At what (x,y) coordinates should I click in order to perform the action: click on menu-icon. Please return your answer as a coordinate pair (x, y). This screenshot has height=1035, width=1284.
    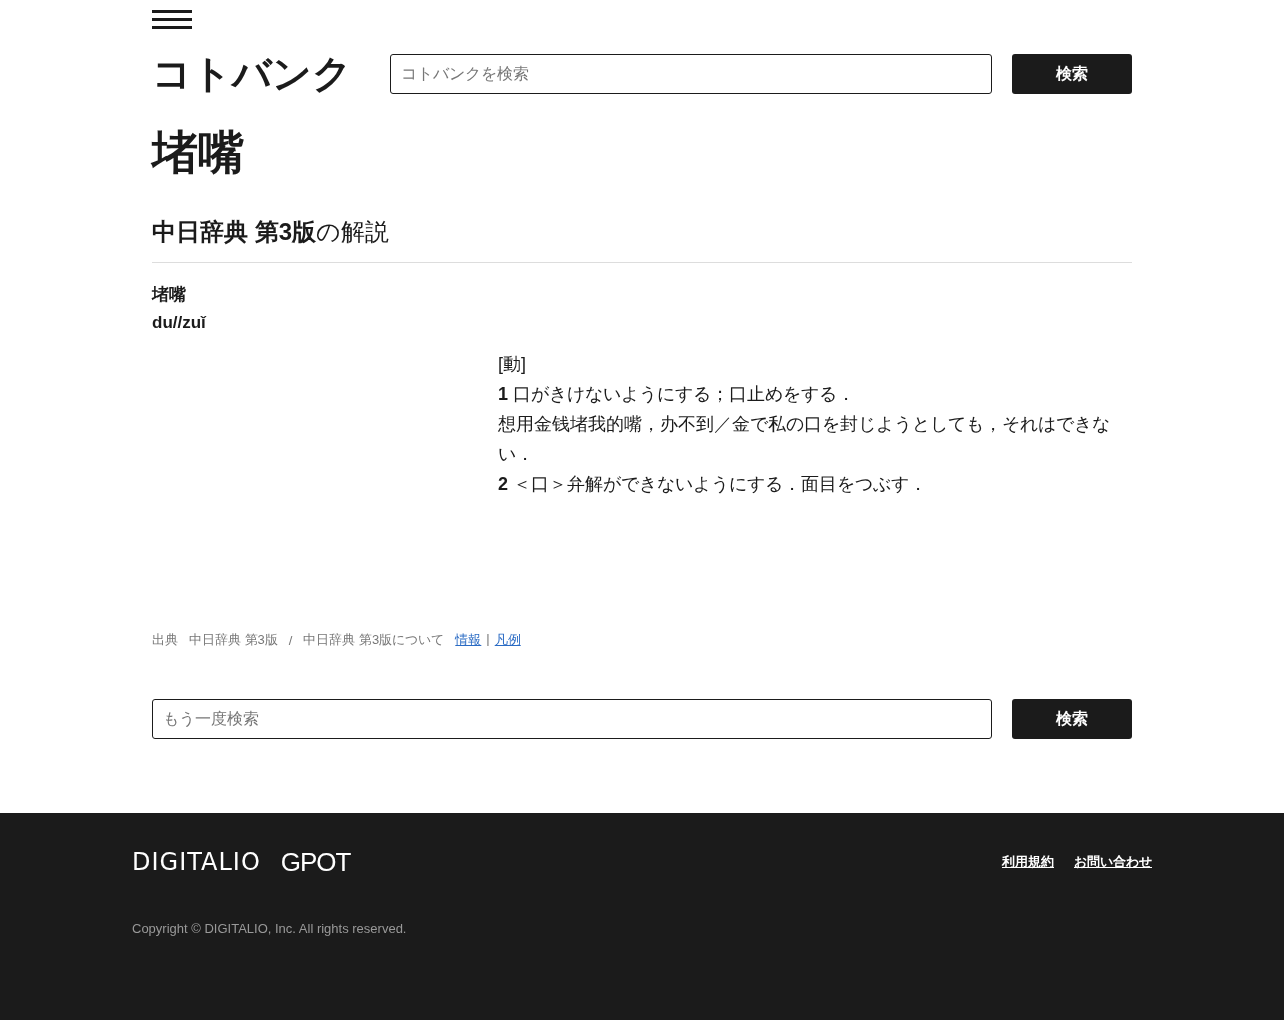
    Looking at the image, I should click on (172, 20).